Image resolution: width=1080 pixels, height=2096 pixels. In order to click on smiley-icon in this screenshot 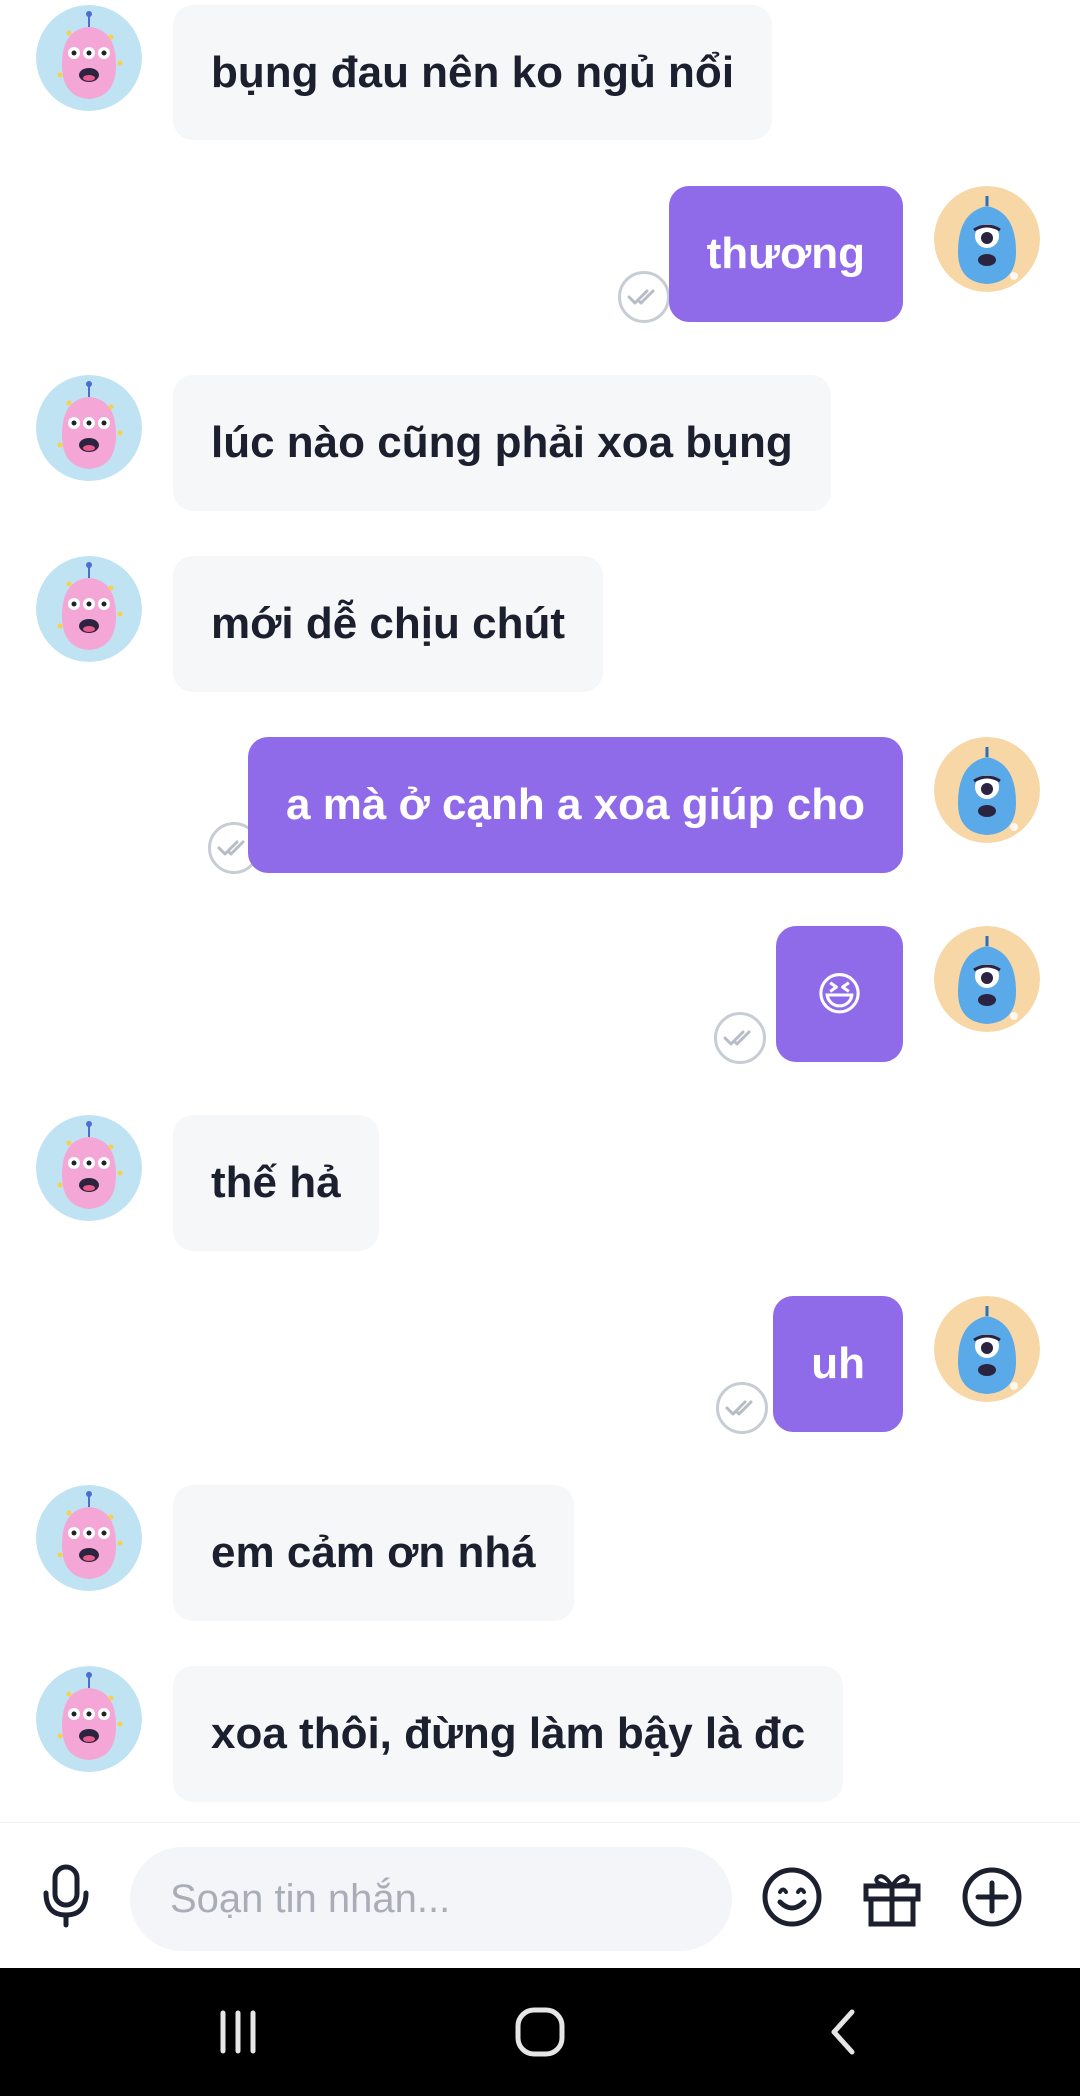, I will do `click(792, 1897)`.